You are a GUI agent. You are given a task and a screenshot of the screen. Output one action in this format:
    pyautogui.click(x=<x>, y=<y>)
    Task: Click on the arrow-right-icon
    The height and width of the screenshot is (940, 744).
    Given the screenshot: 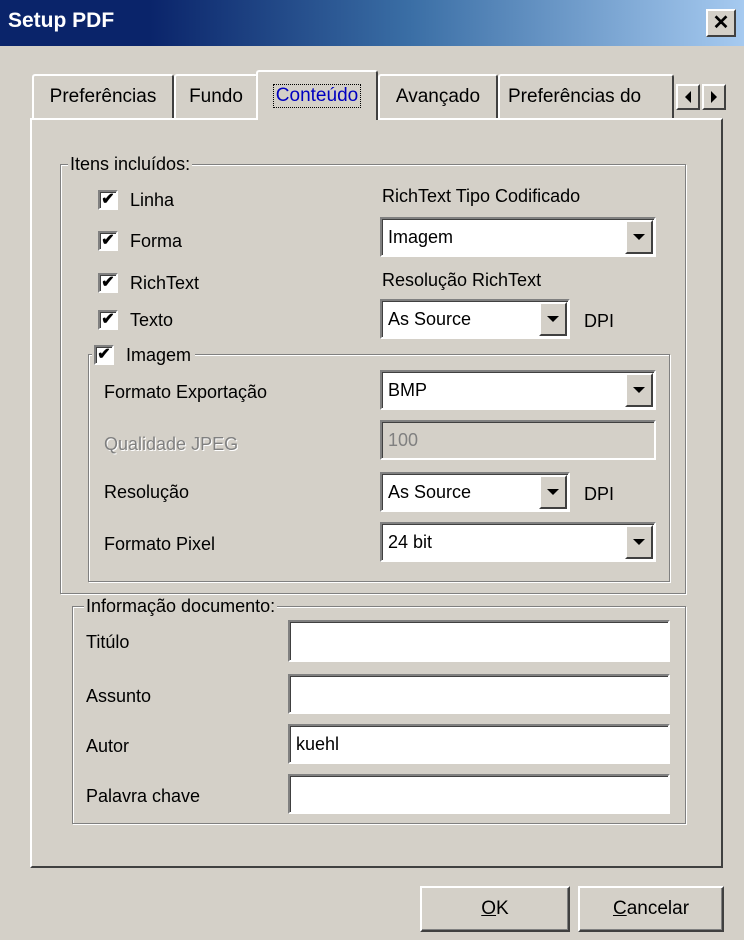 What is the action you would take?
    pyautogui.click(x=714, y=97)
    